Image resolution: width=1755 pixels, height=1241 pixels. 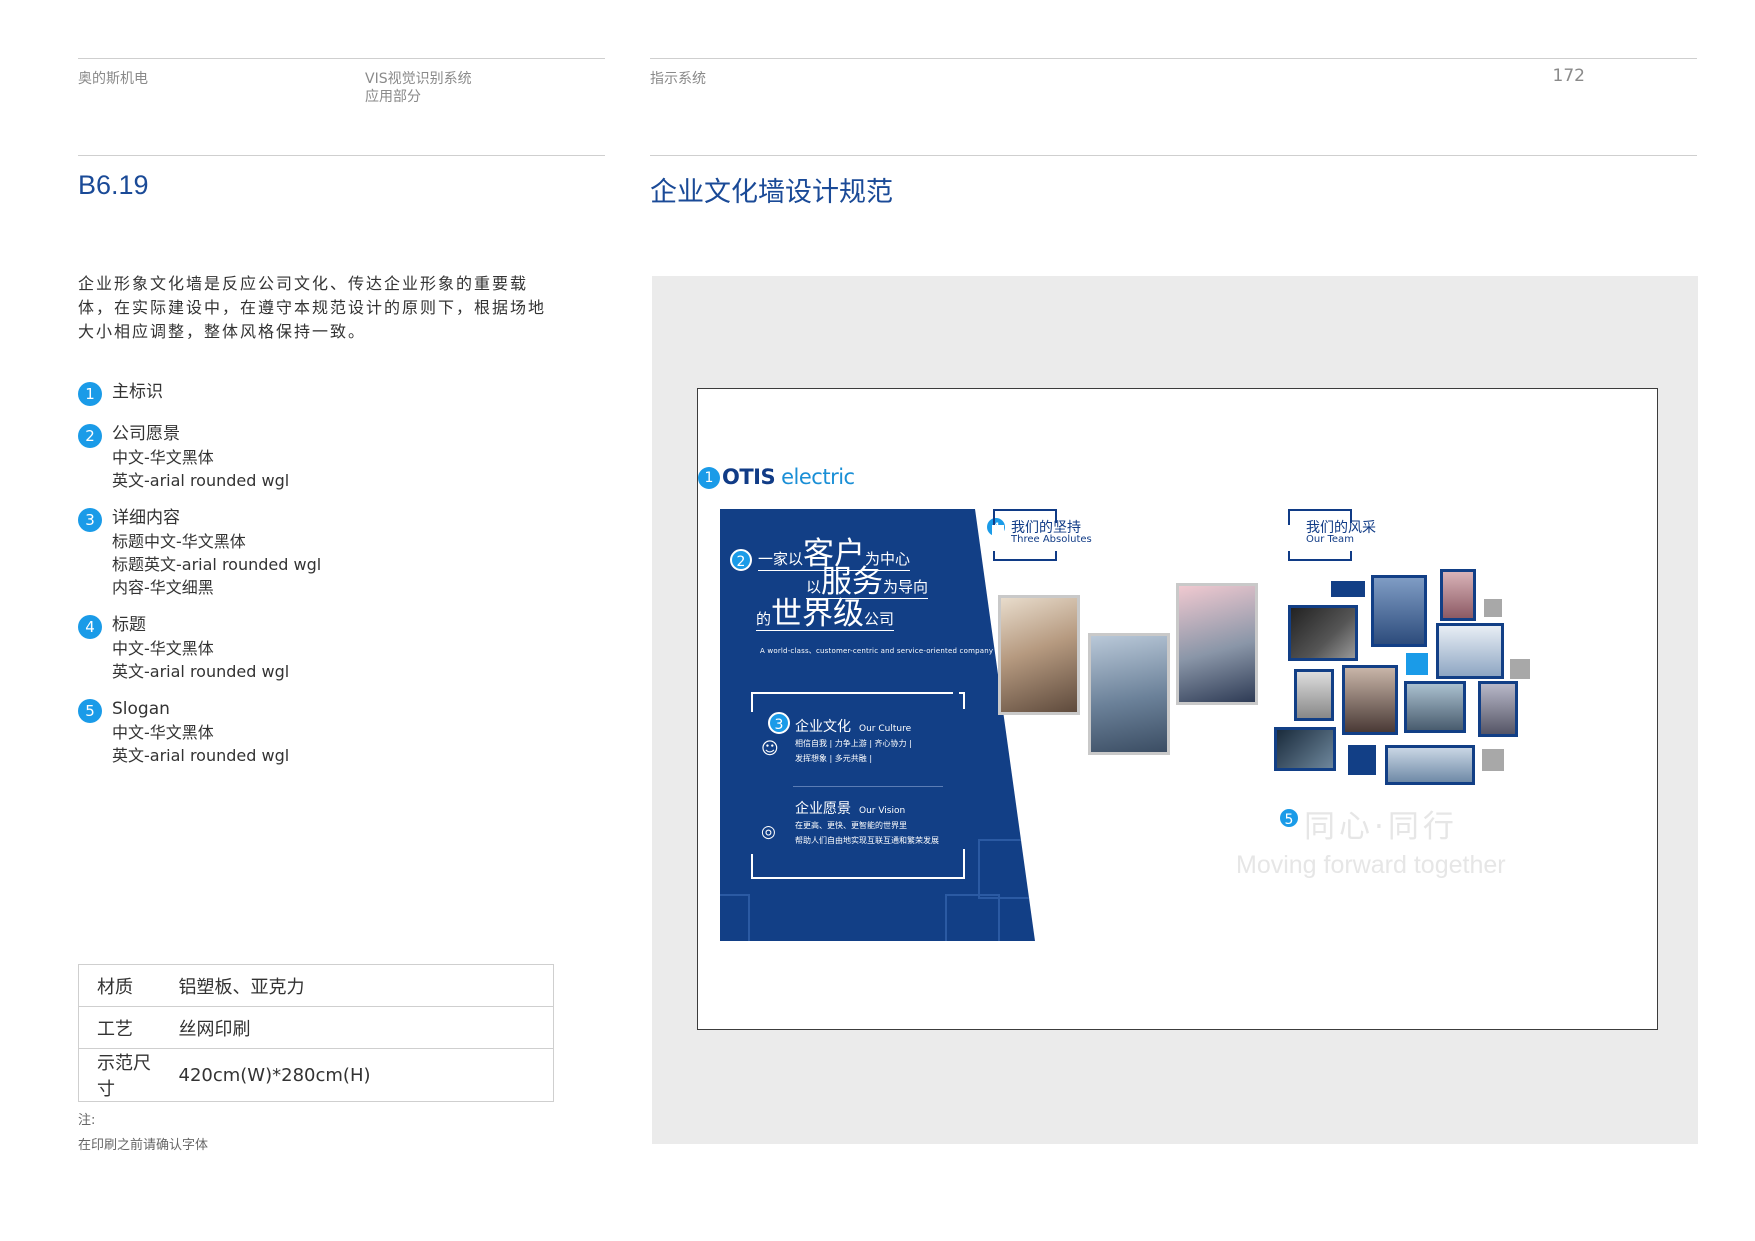 I want to click on logo-badge: 1, so click(x=709, y=478).